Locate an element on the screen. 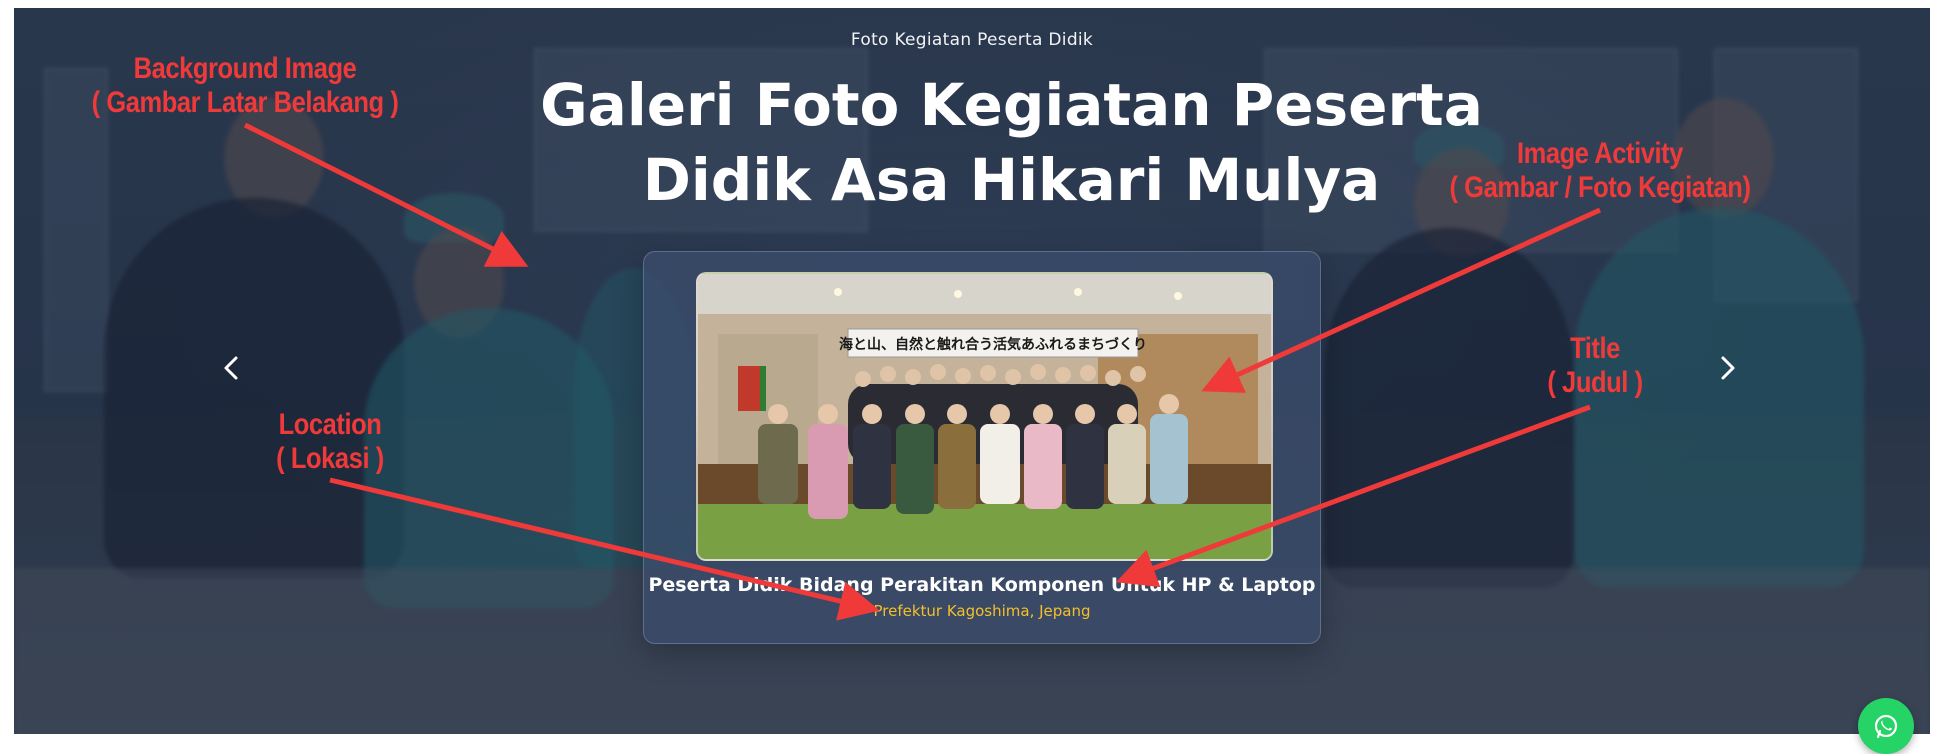 Image resolution: width=1933 pixels, height=754 pixels. annotation-location-sublabel: ( Lokasi ) is located at coordinates (330, 458).